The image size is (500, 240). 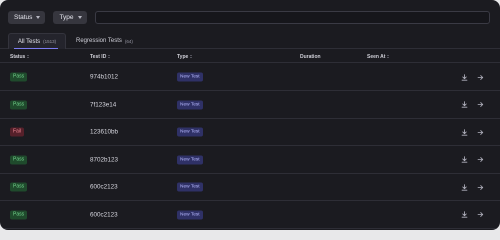 I want to click on type-filter-button: Type, so click(x=70, y=17).